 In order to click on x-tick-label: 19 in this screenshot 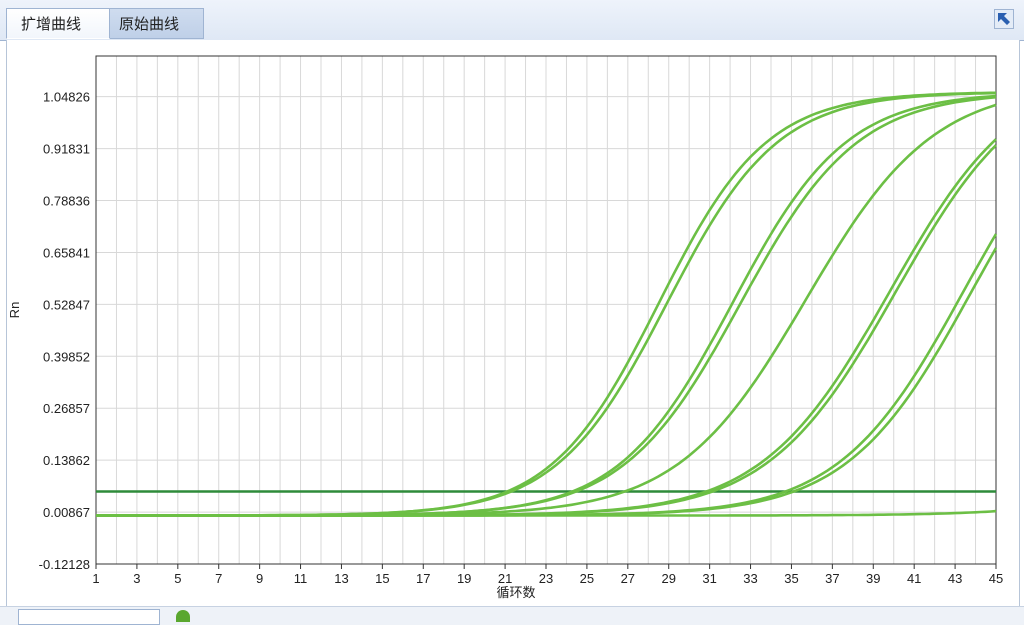, I will do `click(464, 578)`.